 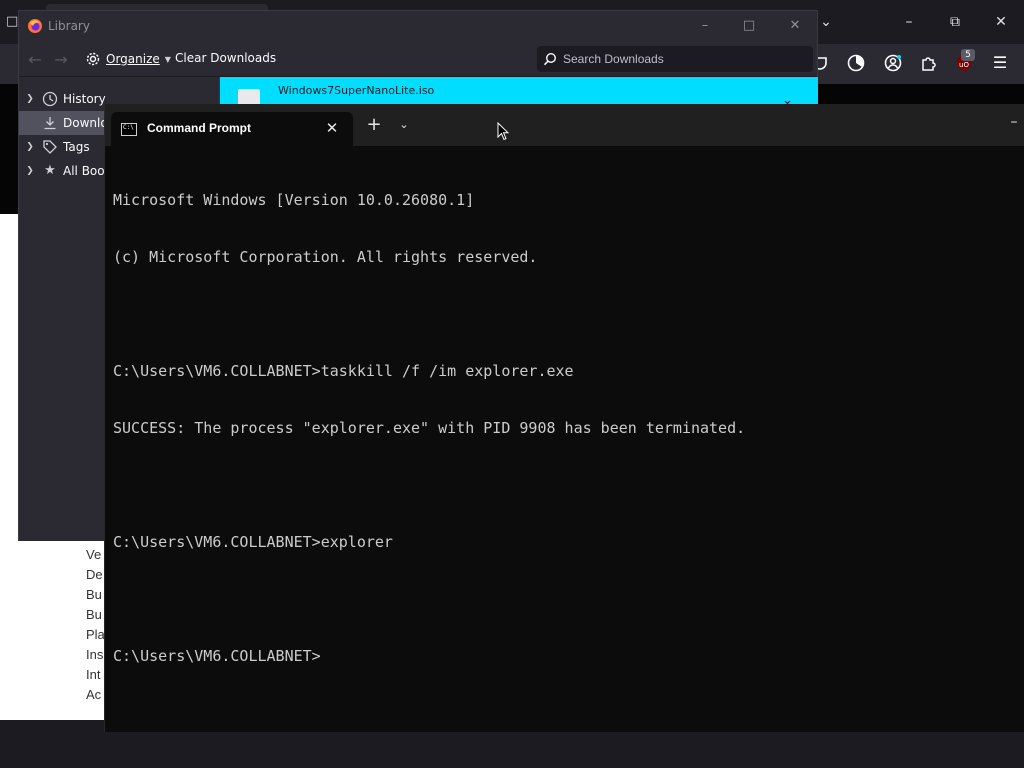 What do you see at coordinates (12, 23) in the screenshot?
I see `tab-icon: □` at bounding box center [12, 23].